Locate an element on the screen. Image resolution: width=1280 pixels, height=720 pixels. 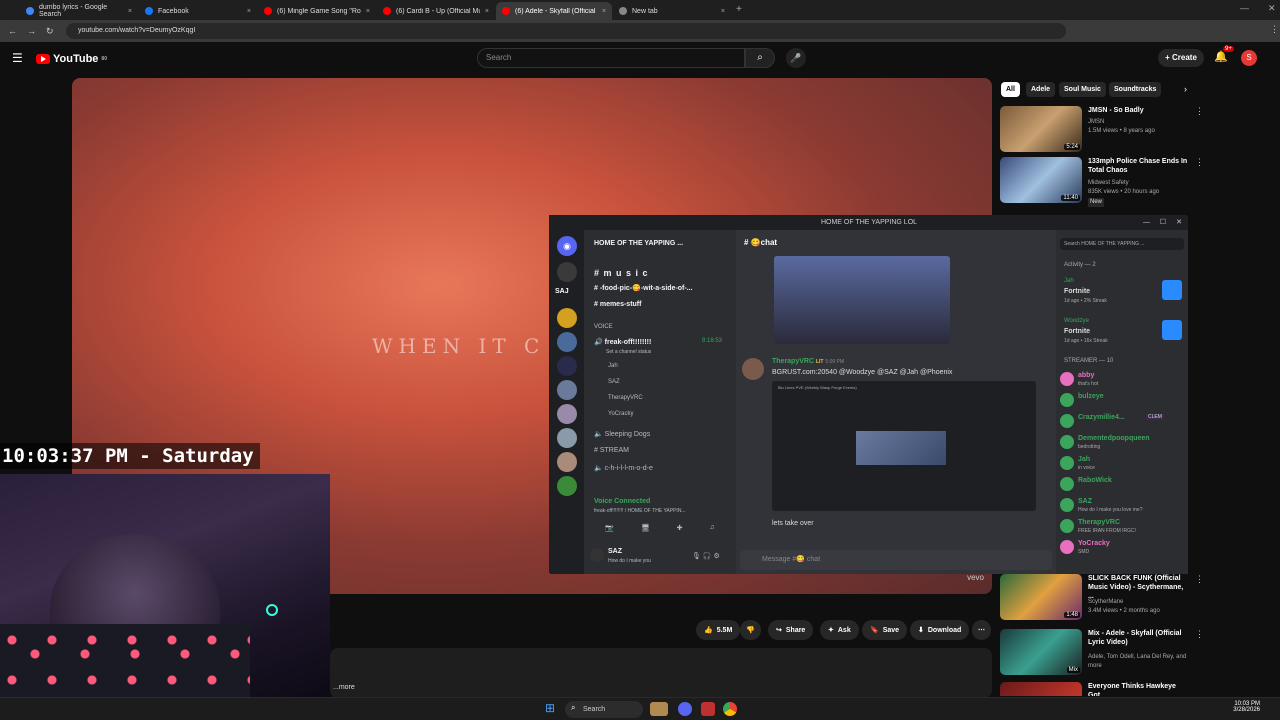
voice-user: TherapyVRC is located at coordinates (625, 398).